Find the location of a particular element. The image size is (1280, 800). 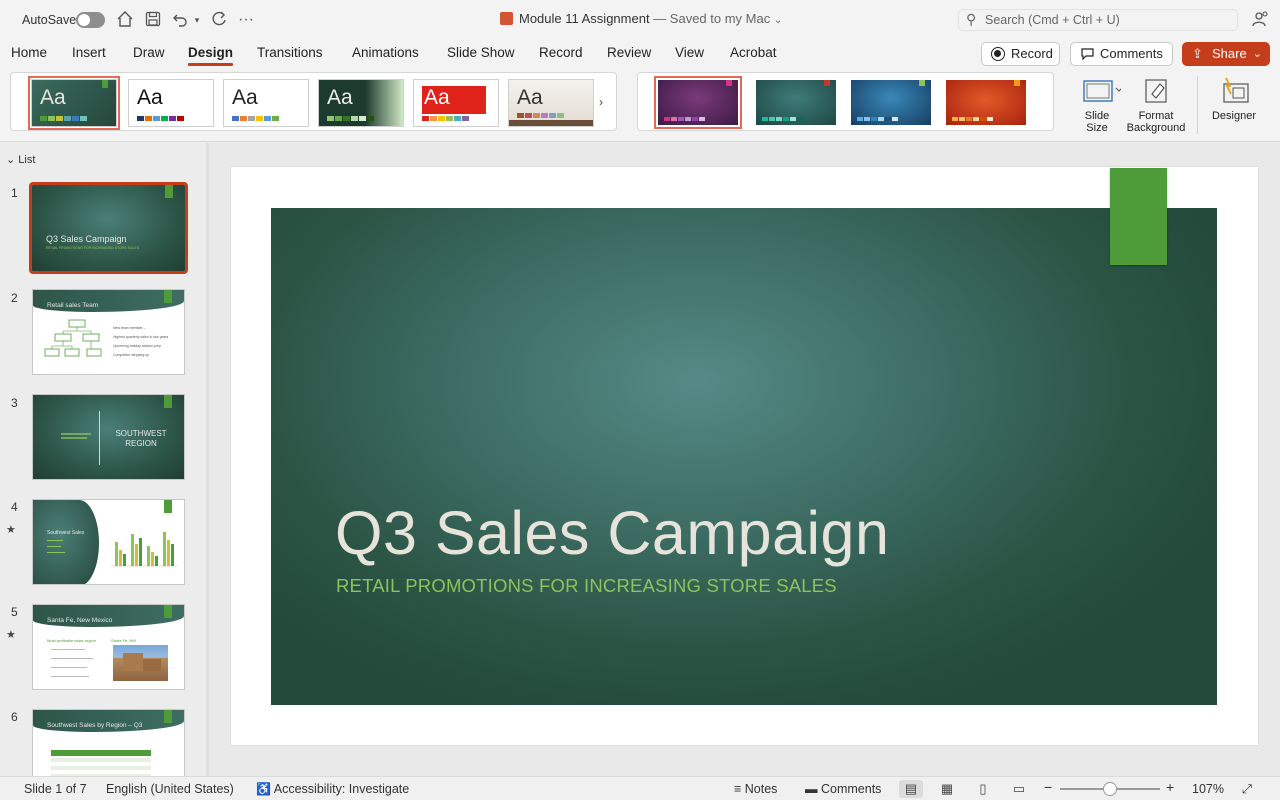

format-background-label-line2: Background is located at coordinates (1156, 128).